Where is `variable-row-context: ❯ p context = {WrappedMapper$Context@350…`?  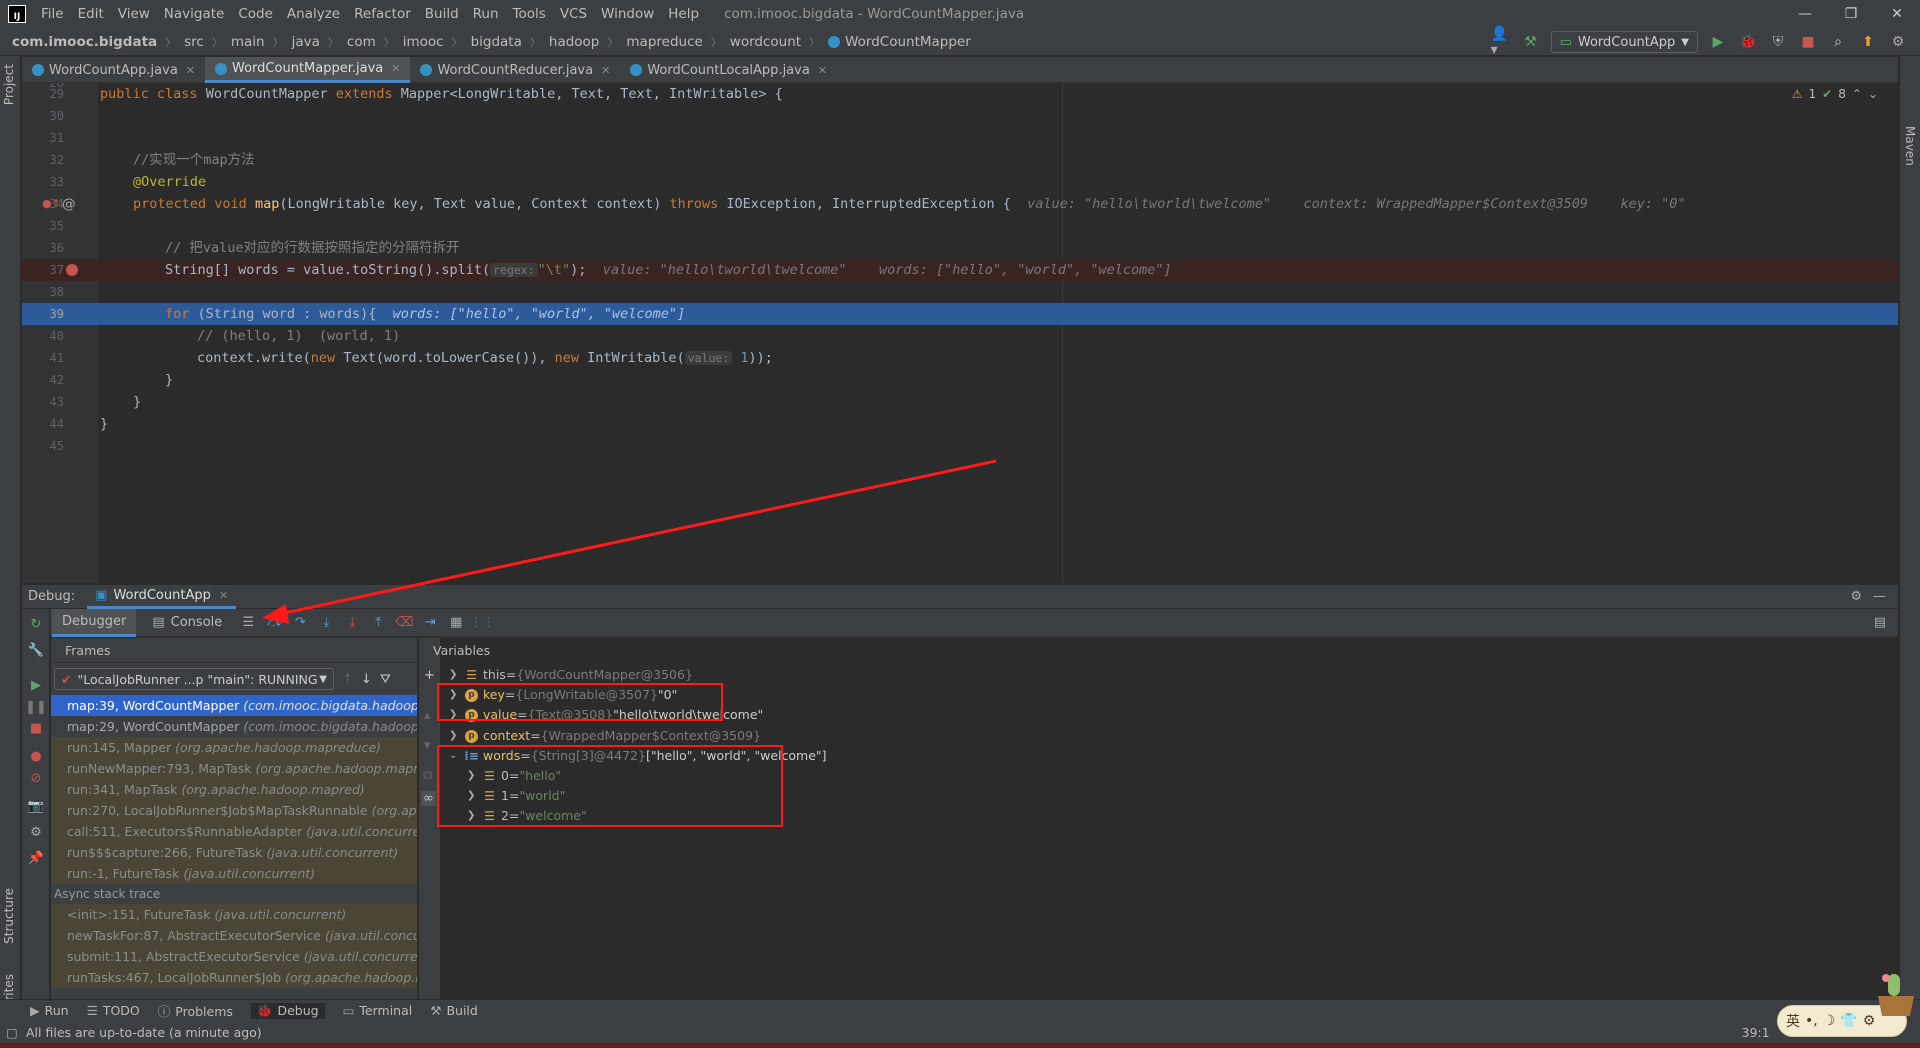 variable-row-context: ❯ p context = {WrappedMapper$Context@350… is located at coordinates (605, 736).